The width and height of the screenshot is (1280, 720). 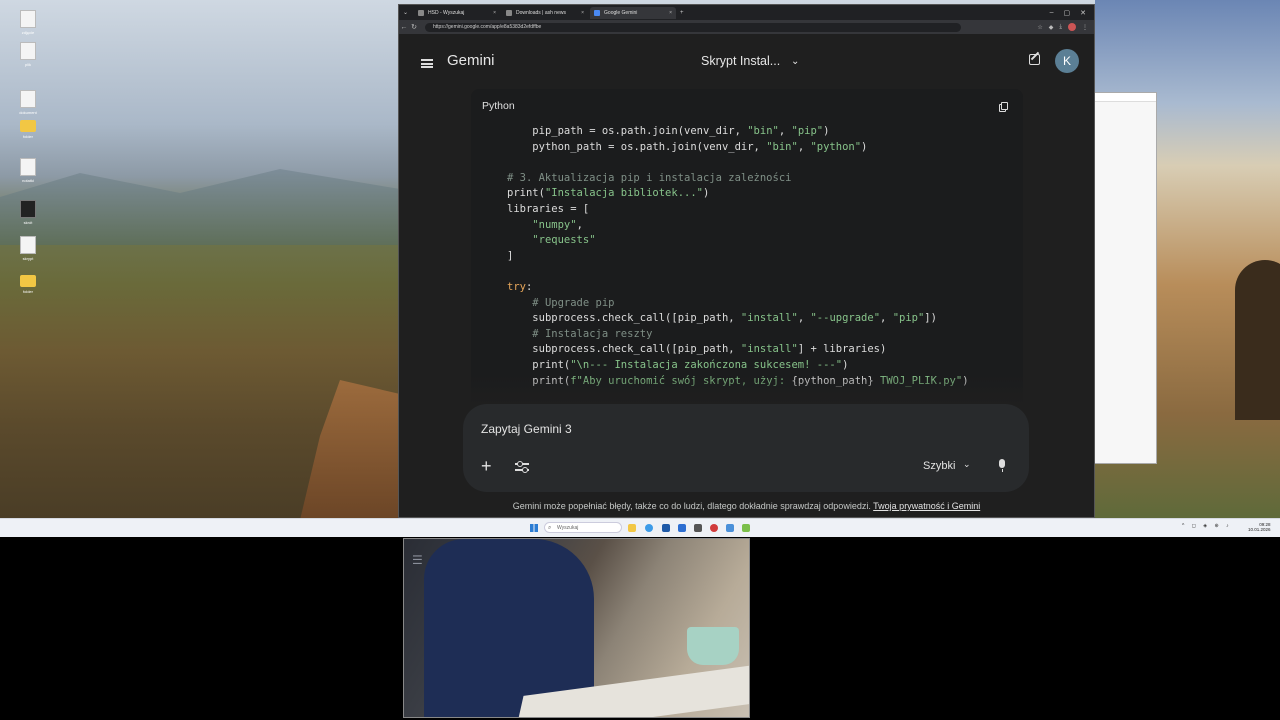 I want to click on webcam-cup, so click(x=713, y=646).